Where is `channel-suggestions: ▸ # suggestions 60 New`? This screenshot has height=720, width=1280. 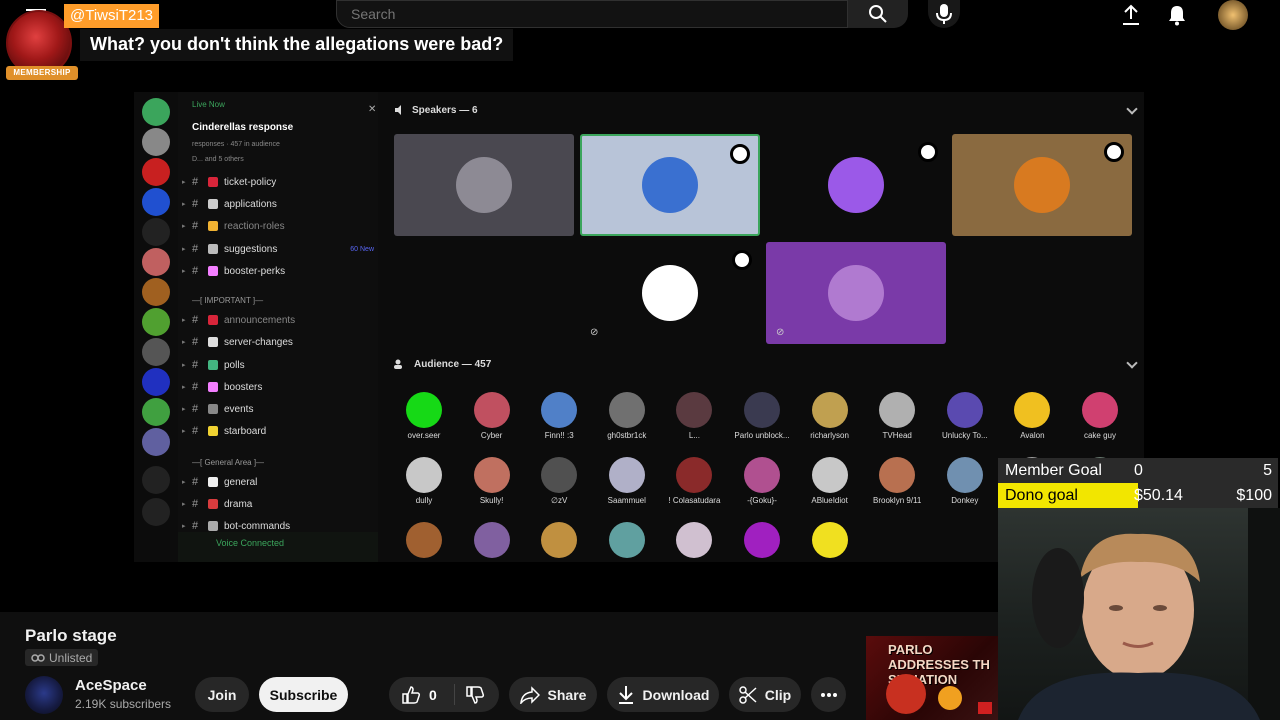 channel-suggestions: ▸ # suggestions 60 New is located at coordinates (278, 249).